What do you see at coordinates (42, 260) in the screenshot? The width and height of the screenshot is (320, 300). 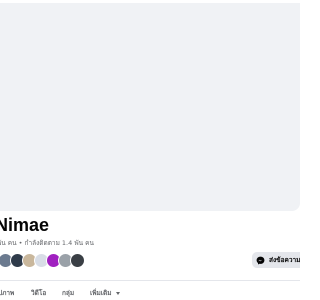 I see `friend-avatars` at bounding box center [42, 260].